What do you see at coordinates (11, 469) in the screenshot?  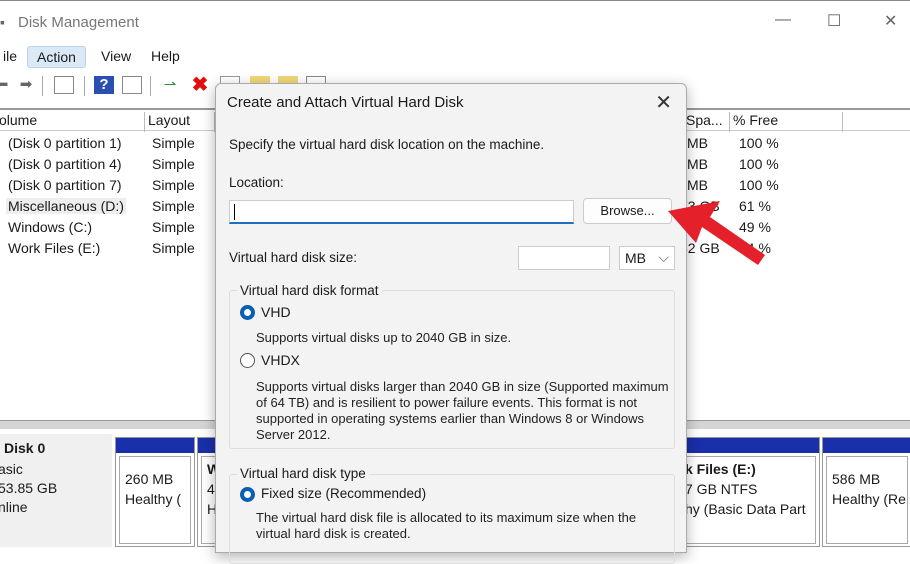 I see `disk-type: asic` at bounding box center [11, 469].